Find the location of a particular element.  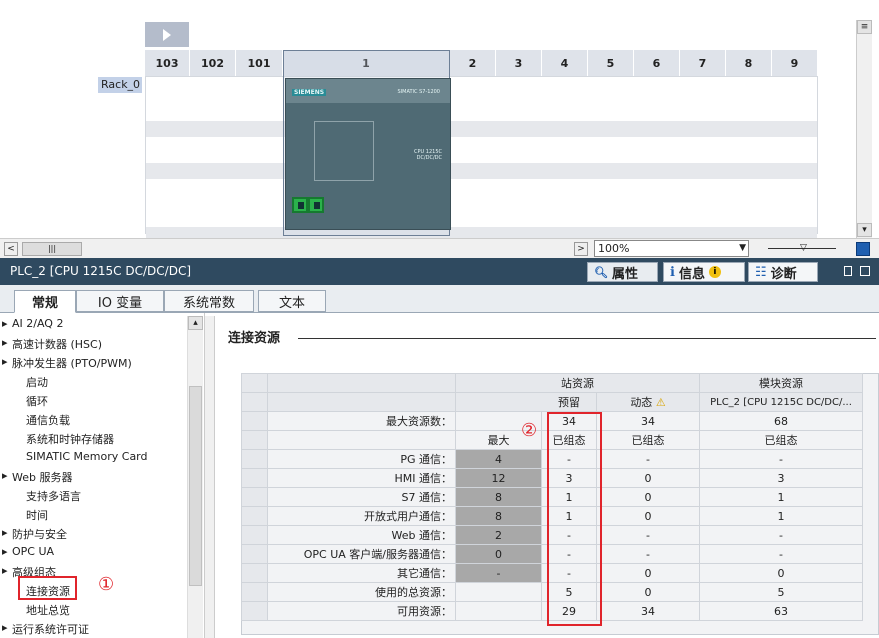

tab-system-constants: 系统常数 is located at coordinates (209, 301).